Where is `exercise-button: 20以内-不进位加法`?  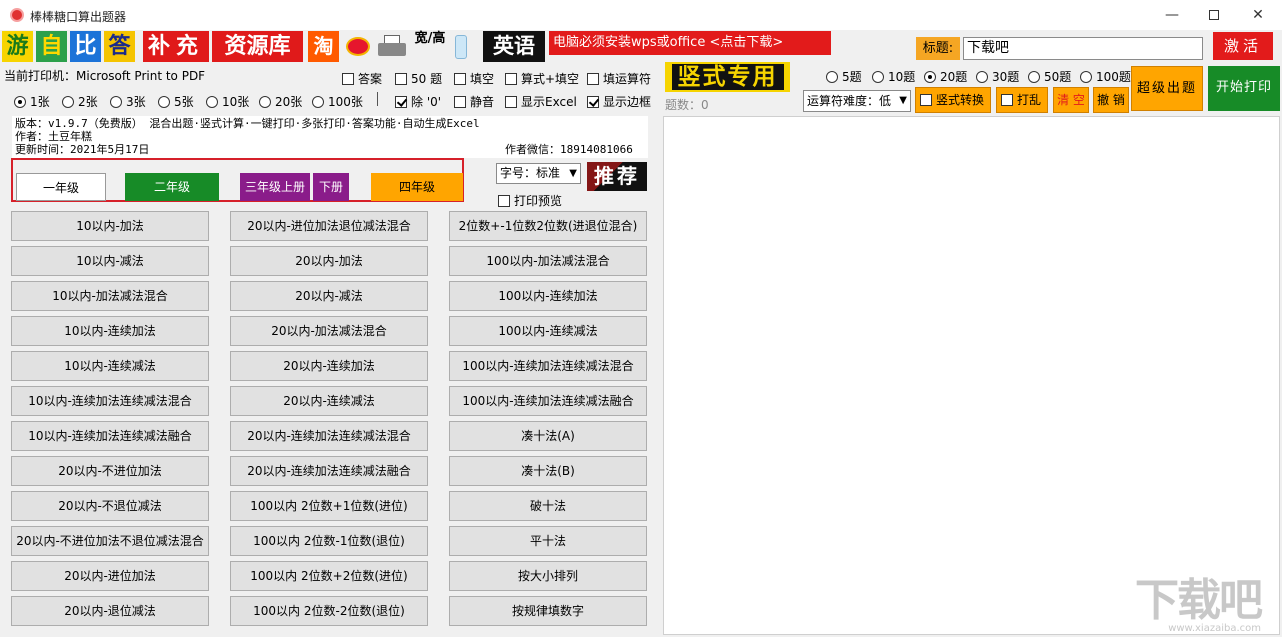 exercise-button: 20以内-不进位加法 is located at coordinates (110, 471).